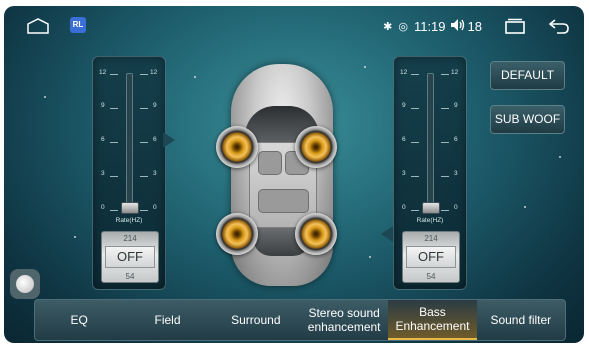 The width and height of the screenshot is (589, 349). Describe the element at coordinates (294, 26) in the screenshot. I see `status-bar: RL ✱ ◎ 11:19 18` at that location.